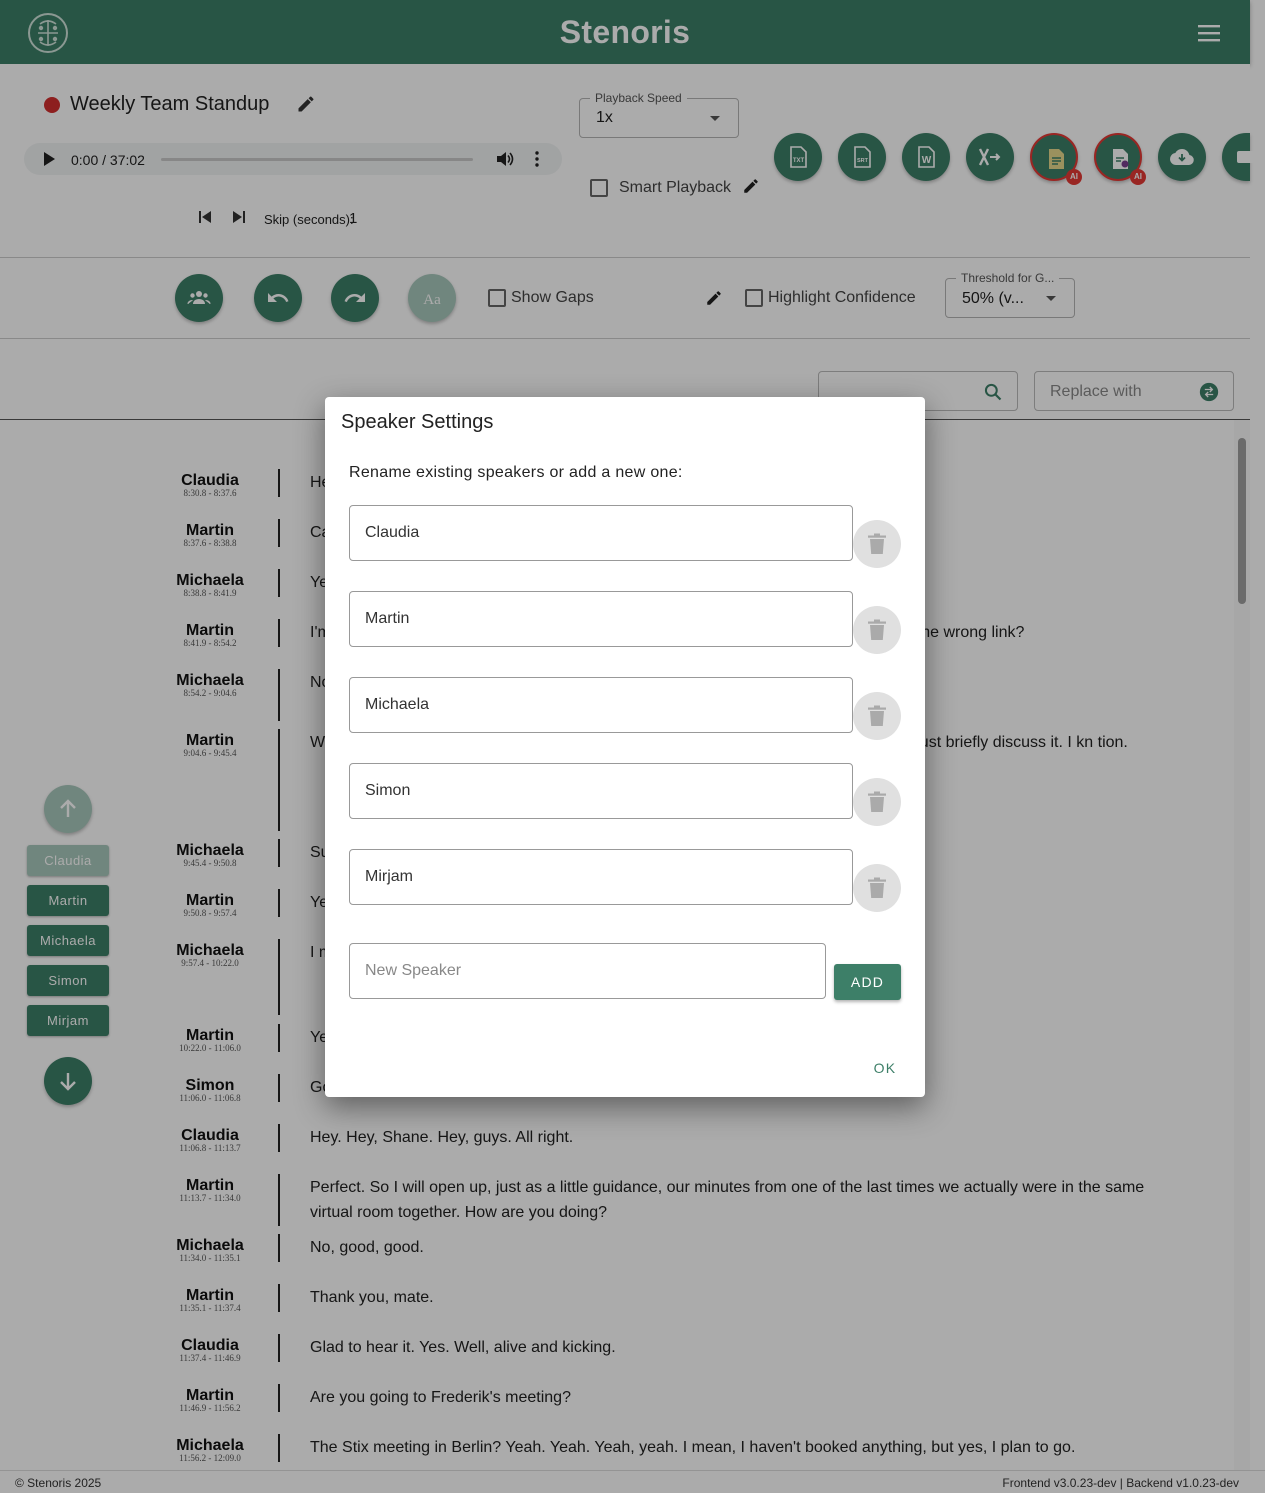  What do you see at coordinates (587, 971) in the screenshot?
I see `new-speaker-input: New Speaker` at bounding box center [587, 971].